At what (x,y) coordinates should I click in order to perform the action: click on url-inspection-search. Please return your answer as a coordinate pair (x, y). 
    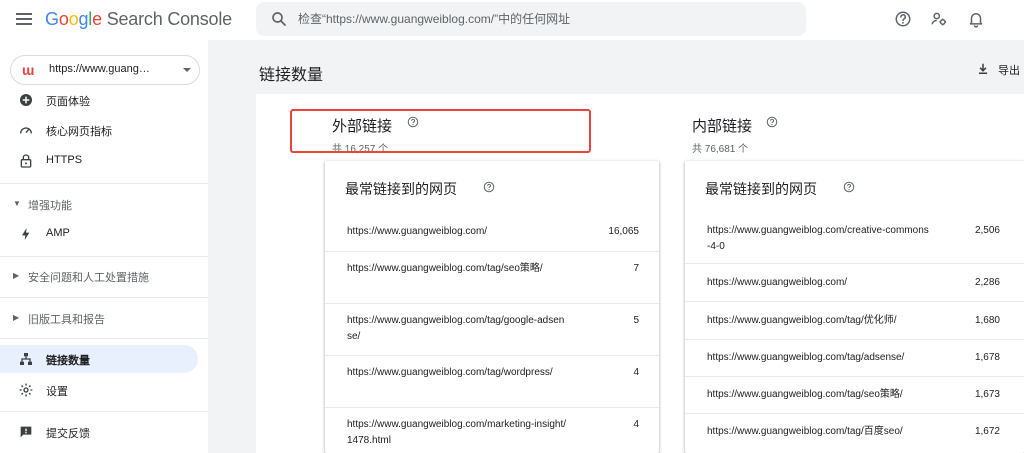
    Looking at the image, I should click on (531, 19).